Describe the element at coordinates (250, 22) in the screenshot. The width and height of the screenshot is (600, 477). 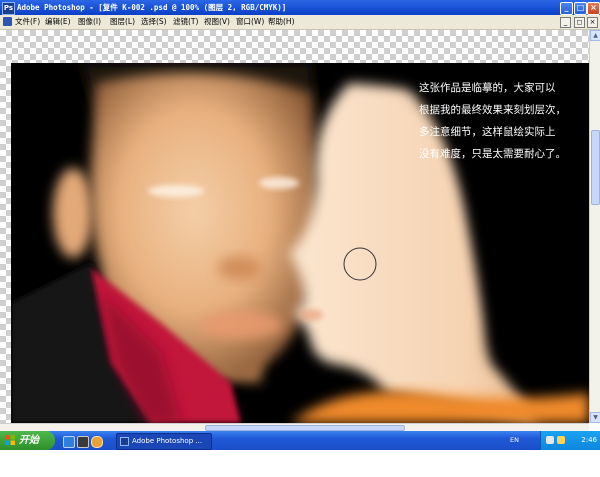
I see `menu-window: 窗口(W)` at that location.